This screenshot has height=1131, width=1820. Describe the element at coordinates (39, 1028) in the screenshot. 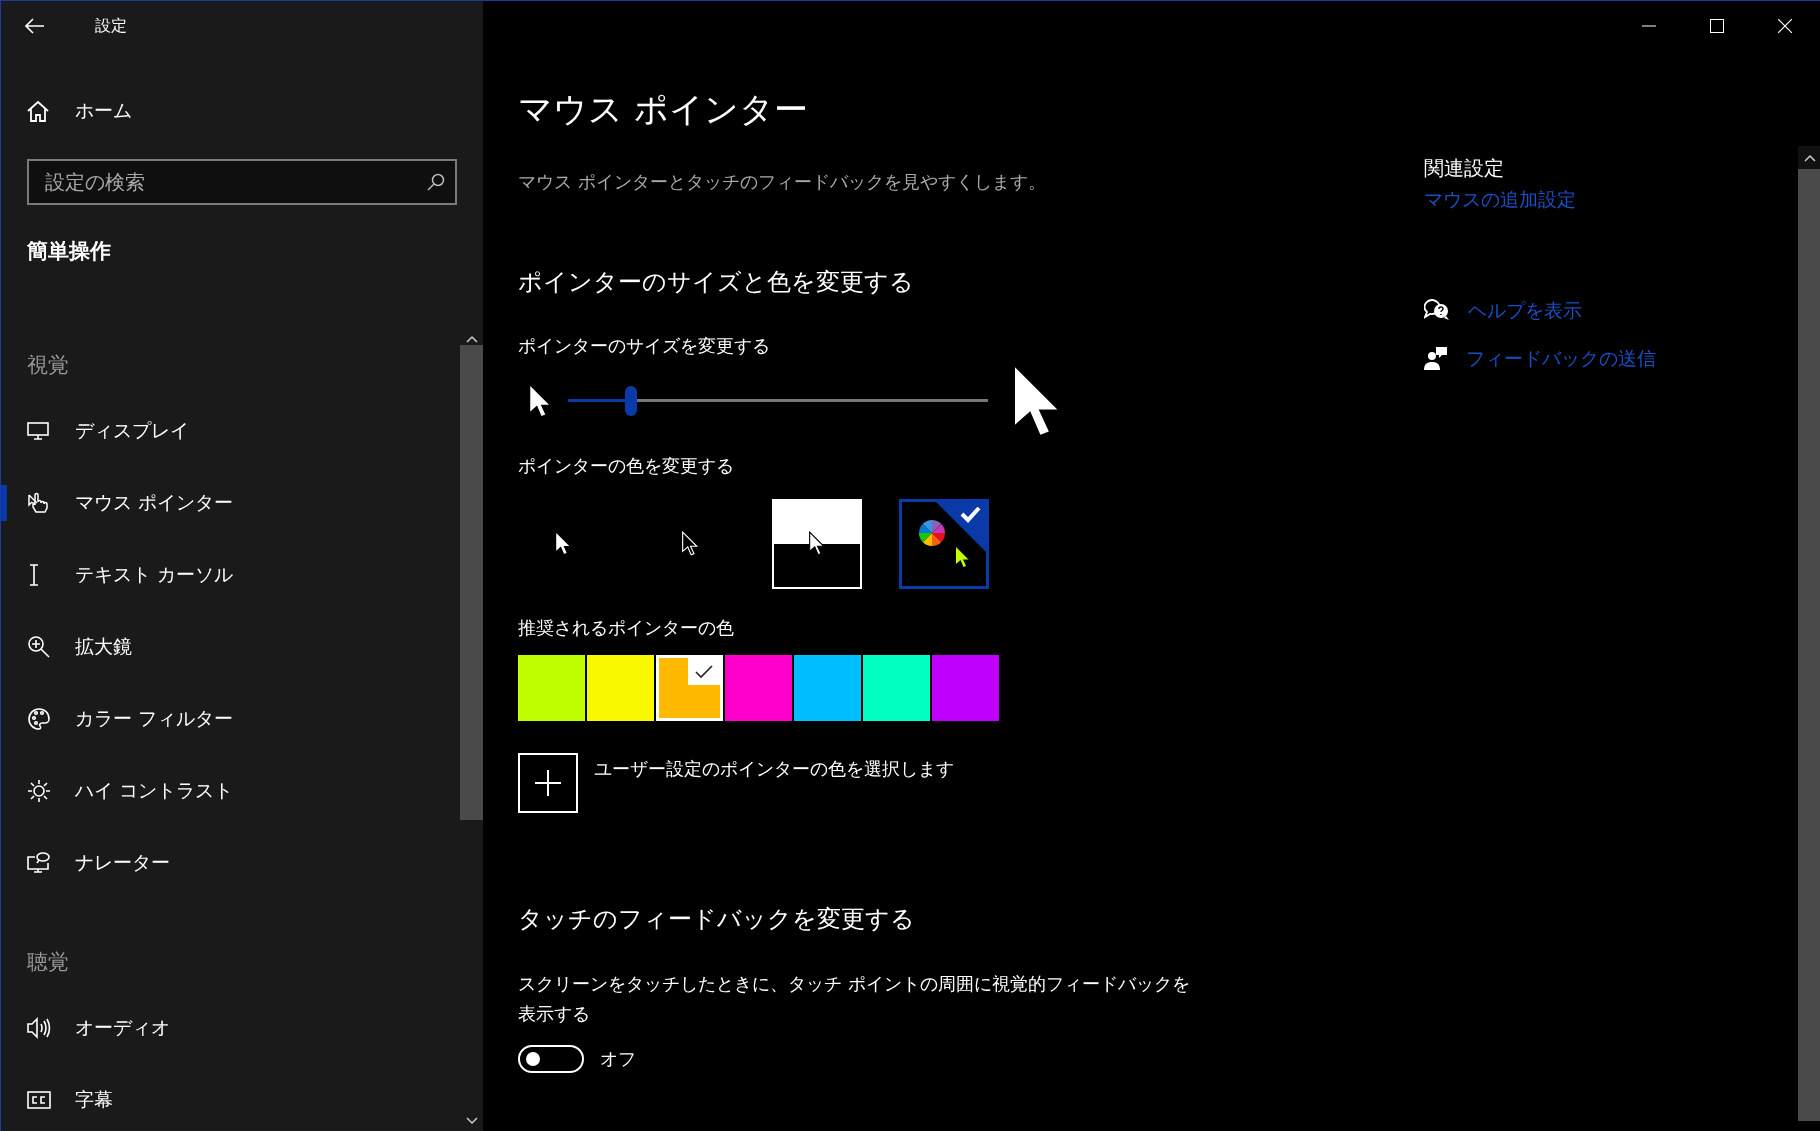

I see `speaker-icon` at that location.